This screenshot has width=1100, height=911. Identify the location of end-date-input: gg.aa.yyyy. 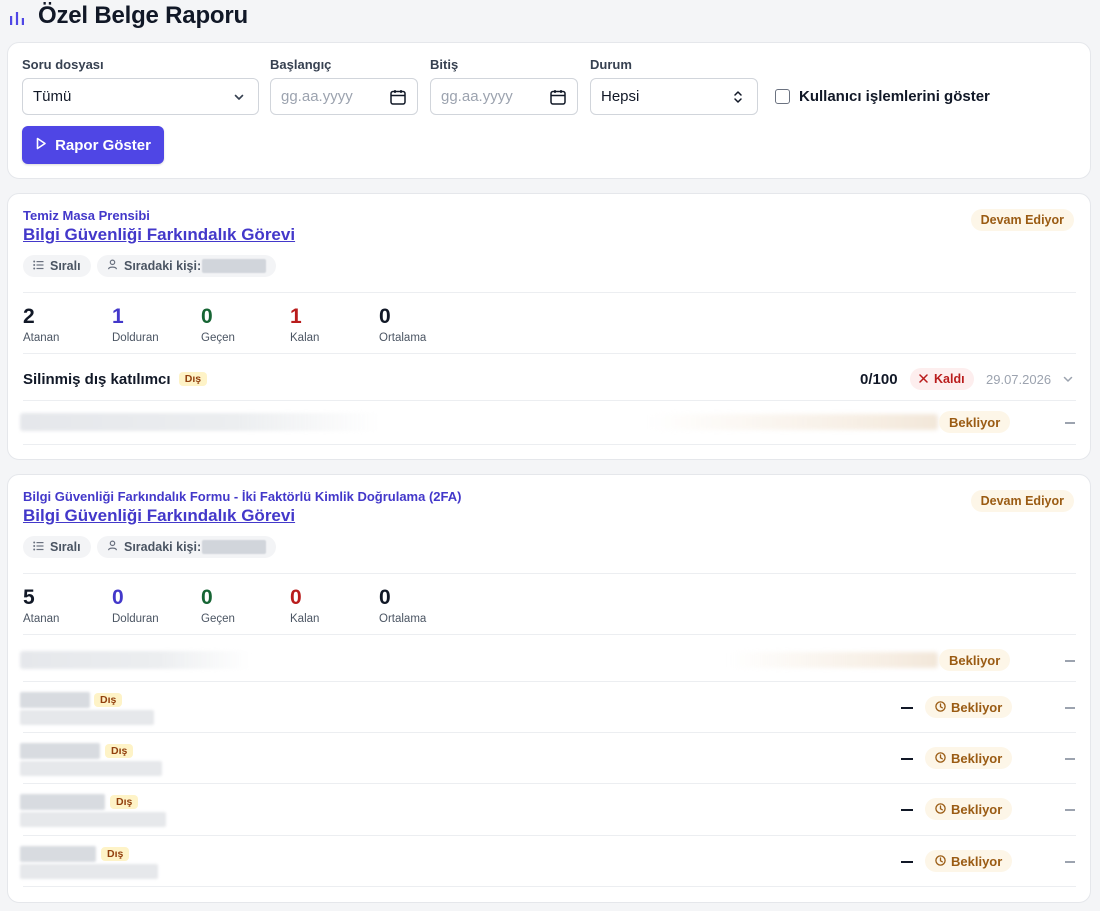
(504, 96).